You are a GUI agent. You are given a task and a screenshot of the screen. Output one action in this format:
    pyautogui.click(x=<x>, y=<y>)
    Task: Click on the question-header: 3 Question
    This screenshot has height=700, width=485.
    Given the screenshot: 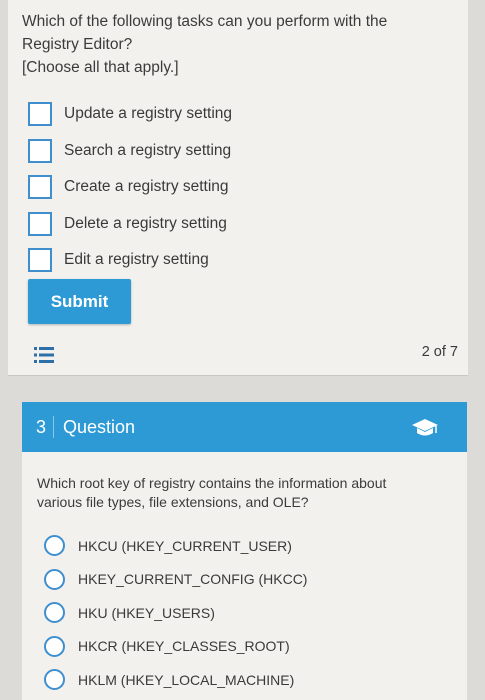 What is the action you would take?
    pyautogui.click(x=244, y=427)
    